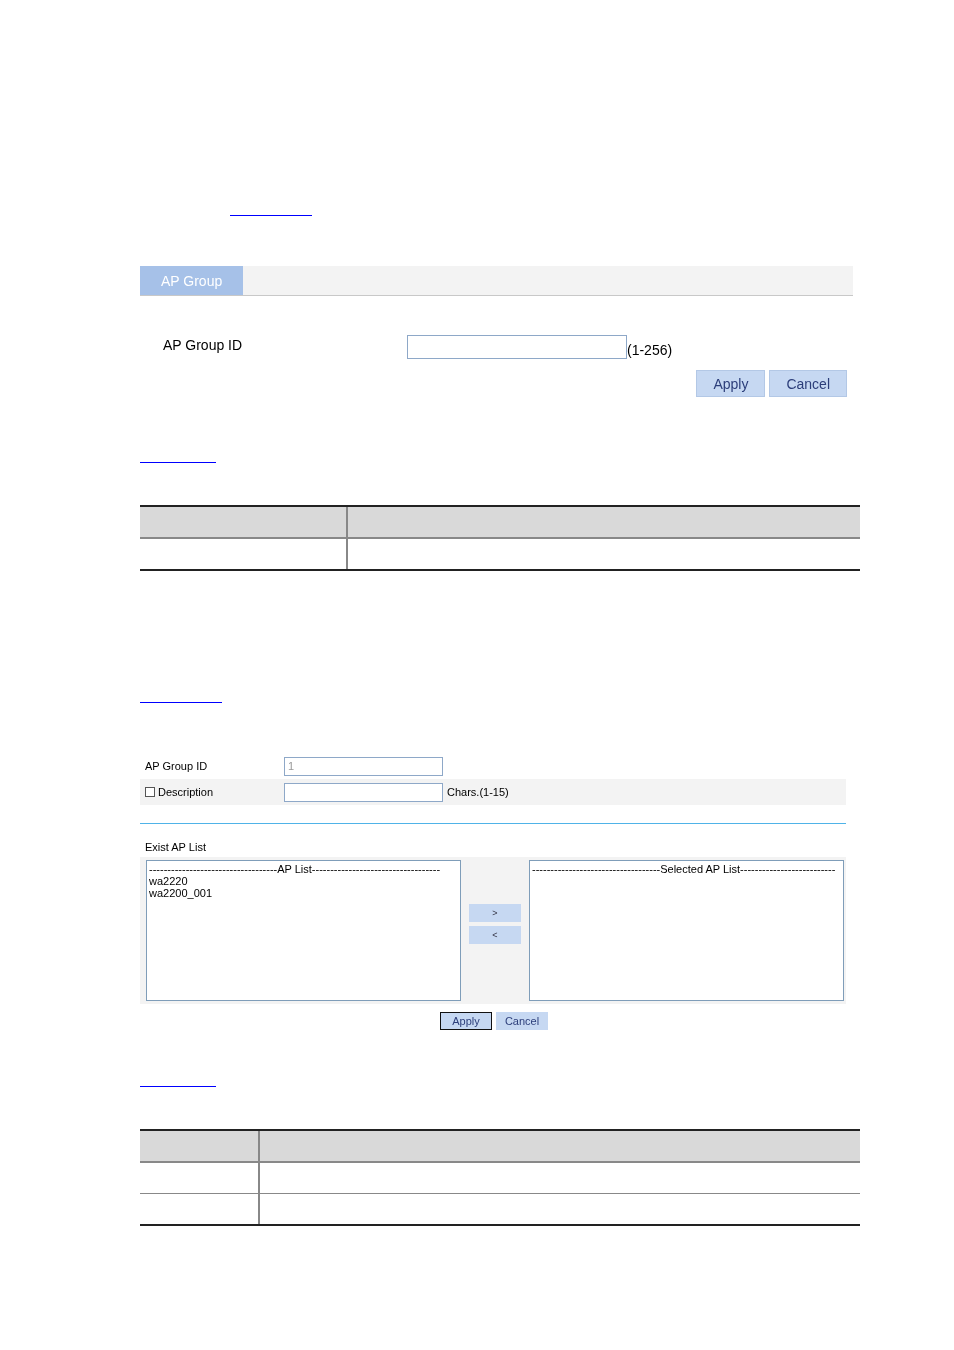 The height and width of the screenshot is (1350, 954). Describe the element at coordinates (150, 792) in the screenshot. I see `checkbox` at that location.